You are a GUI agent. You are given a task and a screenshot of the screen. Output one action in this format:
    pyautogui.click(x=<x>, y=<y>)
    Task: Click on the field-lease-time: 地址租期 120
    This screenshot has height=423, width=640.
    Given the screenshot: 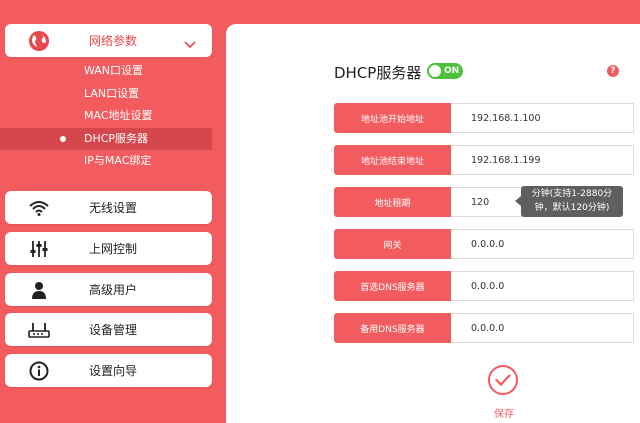 What is the action you would take?
    pyautogui.click(x=428, y=202)
    